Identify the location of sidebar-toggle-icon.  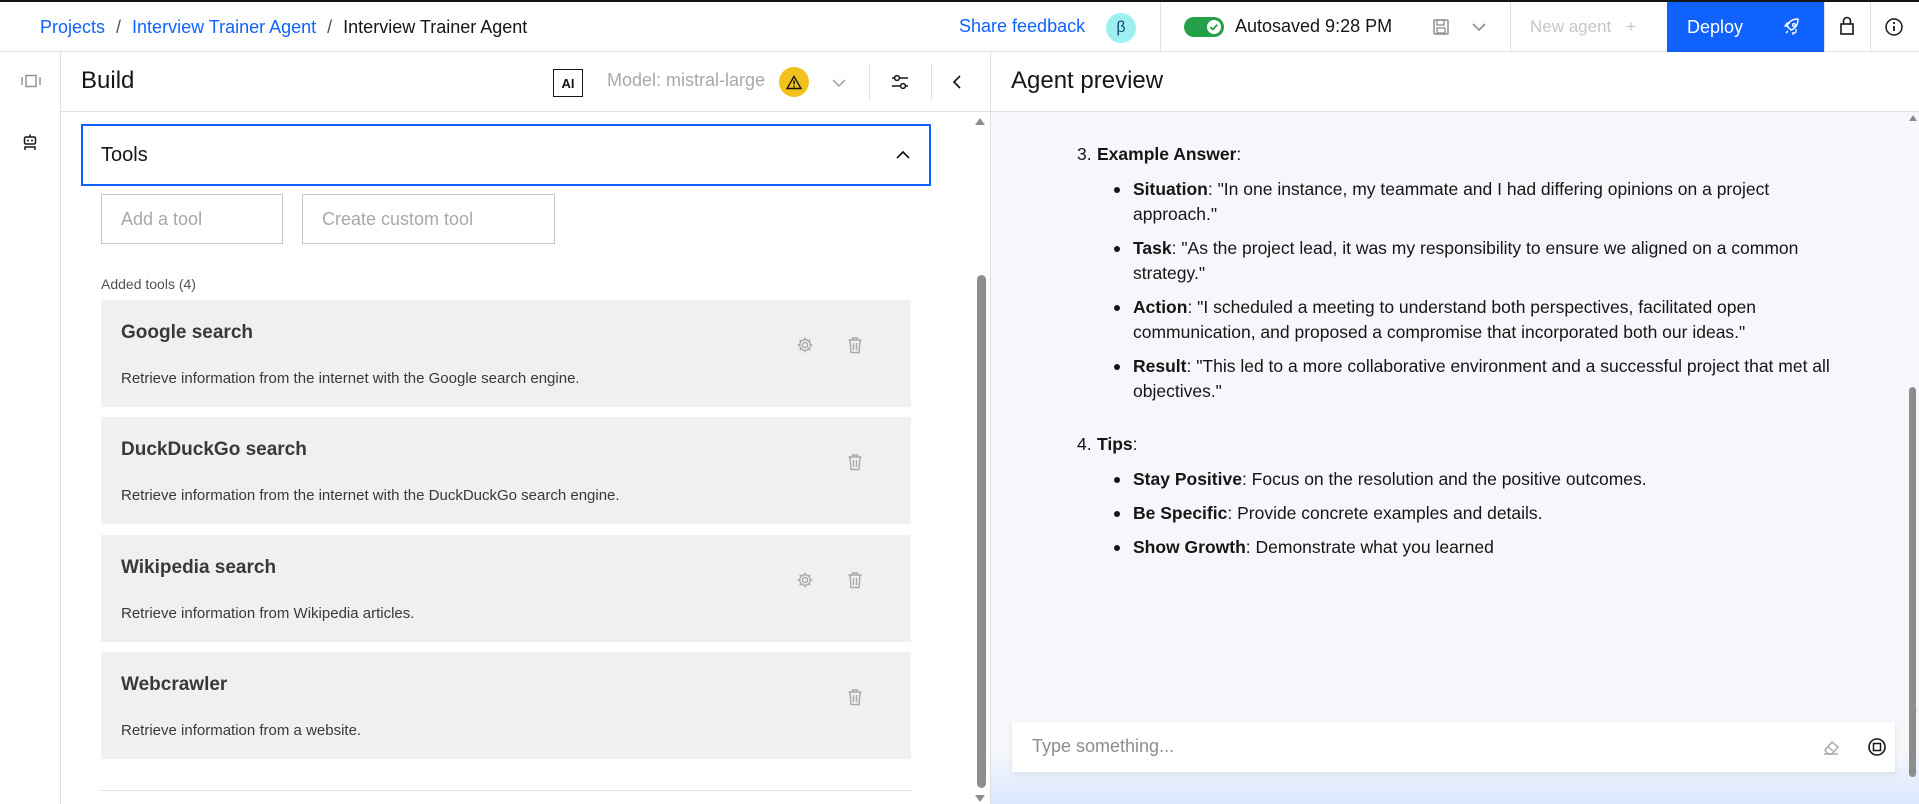
(31, 81).